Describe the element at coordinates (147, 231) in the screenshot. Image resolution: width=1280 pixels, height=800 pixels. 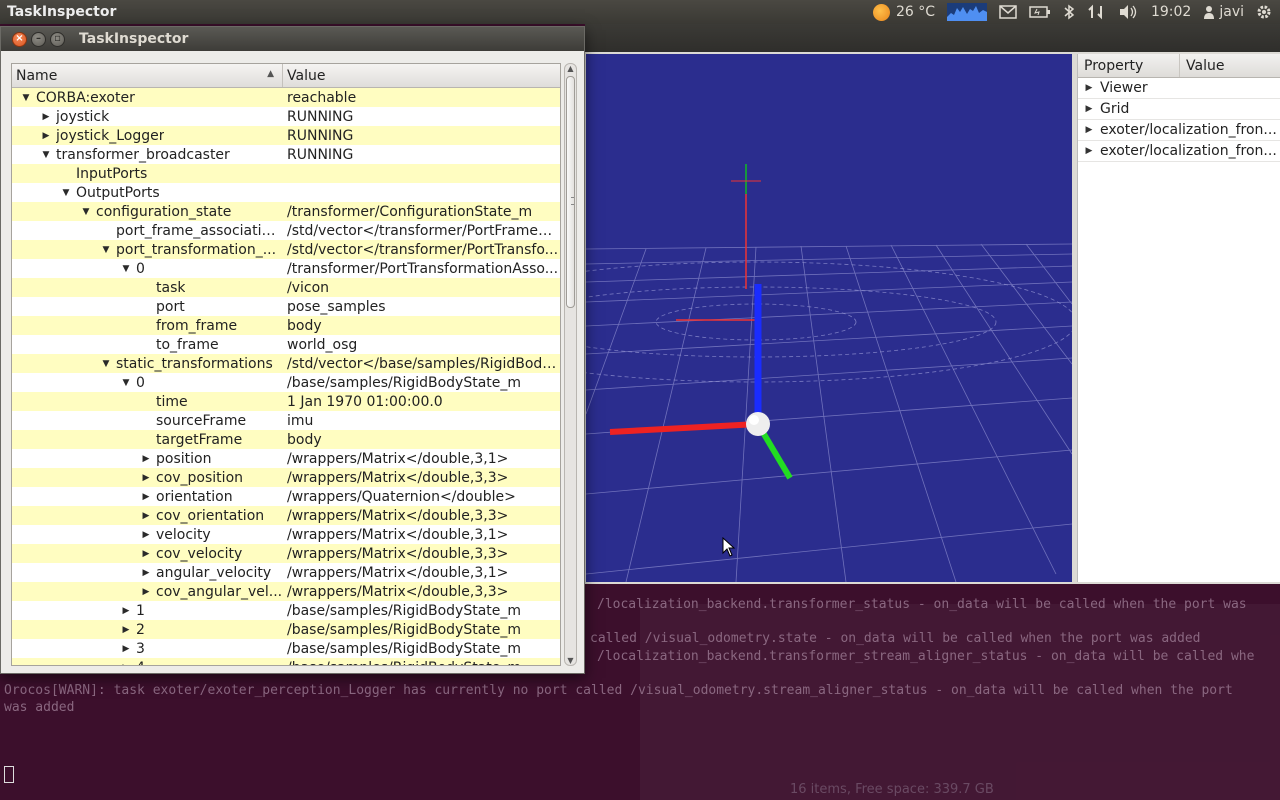
I see `tree-row-name: port_frame_associations` at that location.